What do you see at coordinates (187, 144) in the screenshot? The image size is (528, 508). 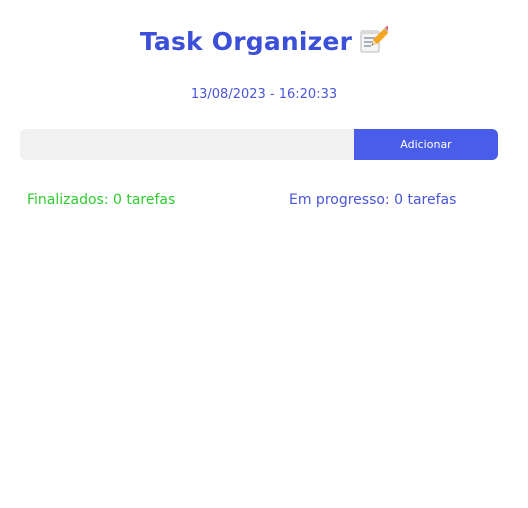 I see `task-input` at bounding box center [187, 144].